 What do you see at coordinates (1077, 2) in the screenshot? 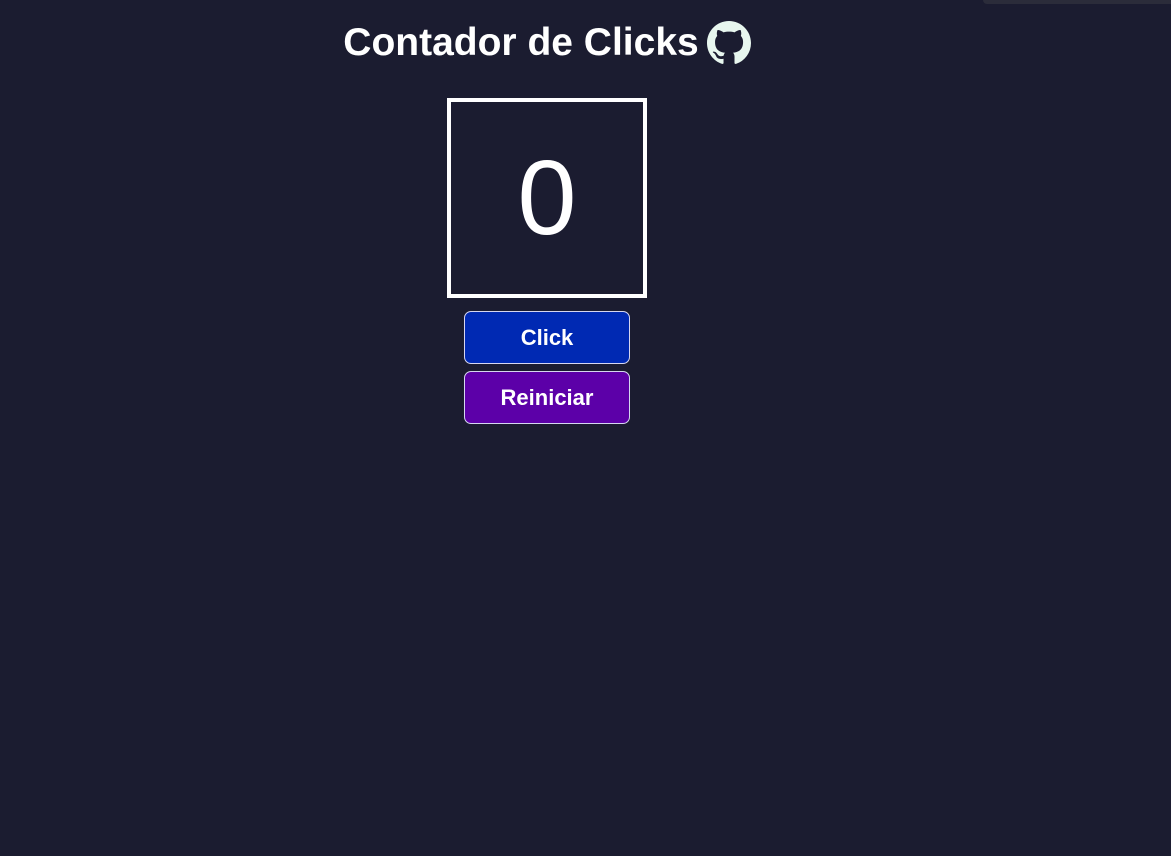
I see `window-edge` at bounding box center [1077, 2].